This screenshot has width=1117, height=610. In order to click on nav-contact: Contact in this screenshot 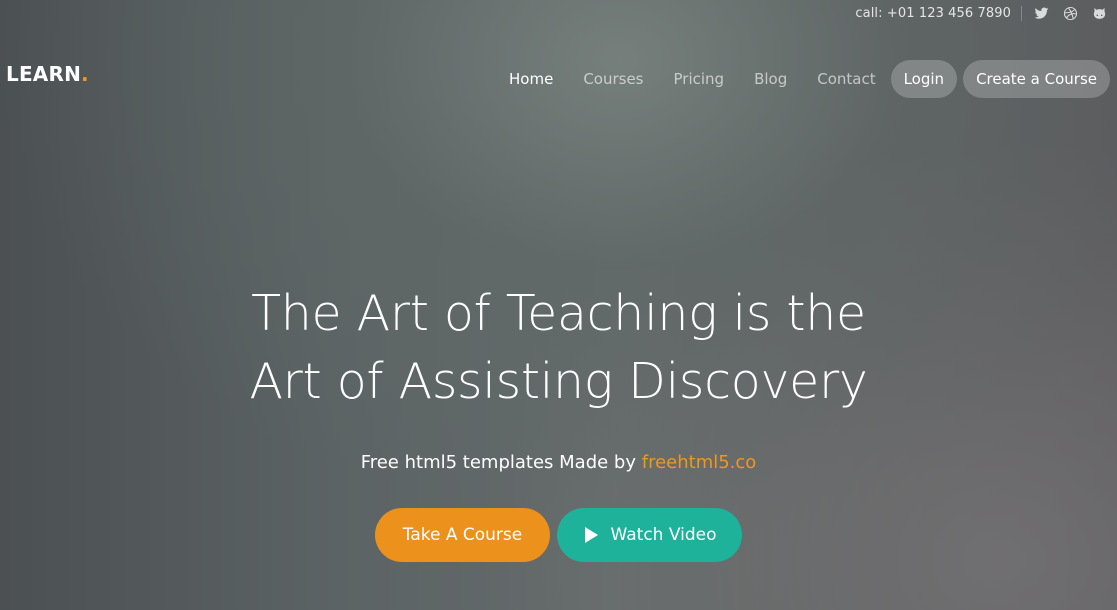, I will do `click(846, 79)`.